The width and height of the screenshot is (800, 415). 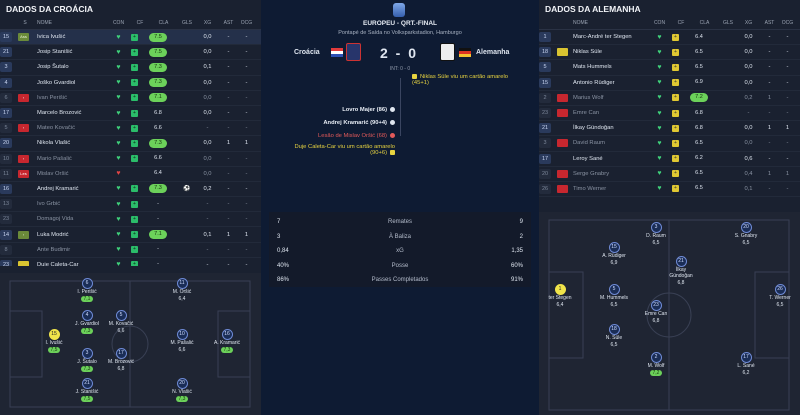 I want to click on player-name: Luka Modrić, so click(x=70, y=235).